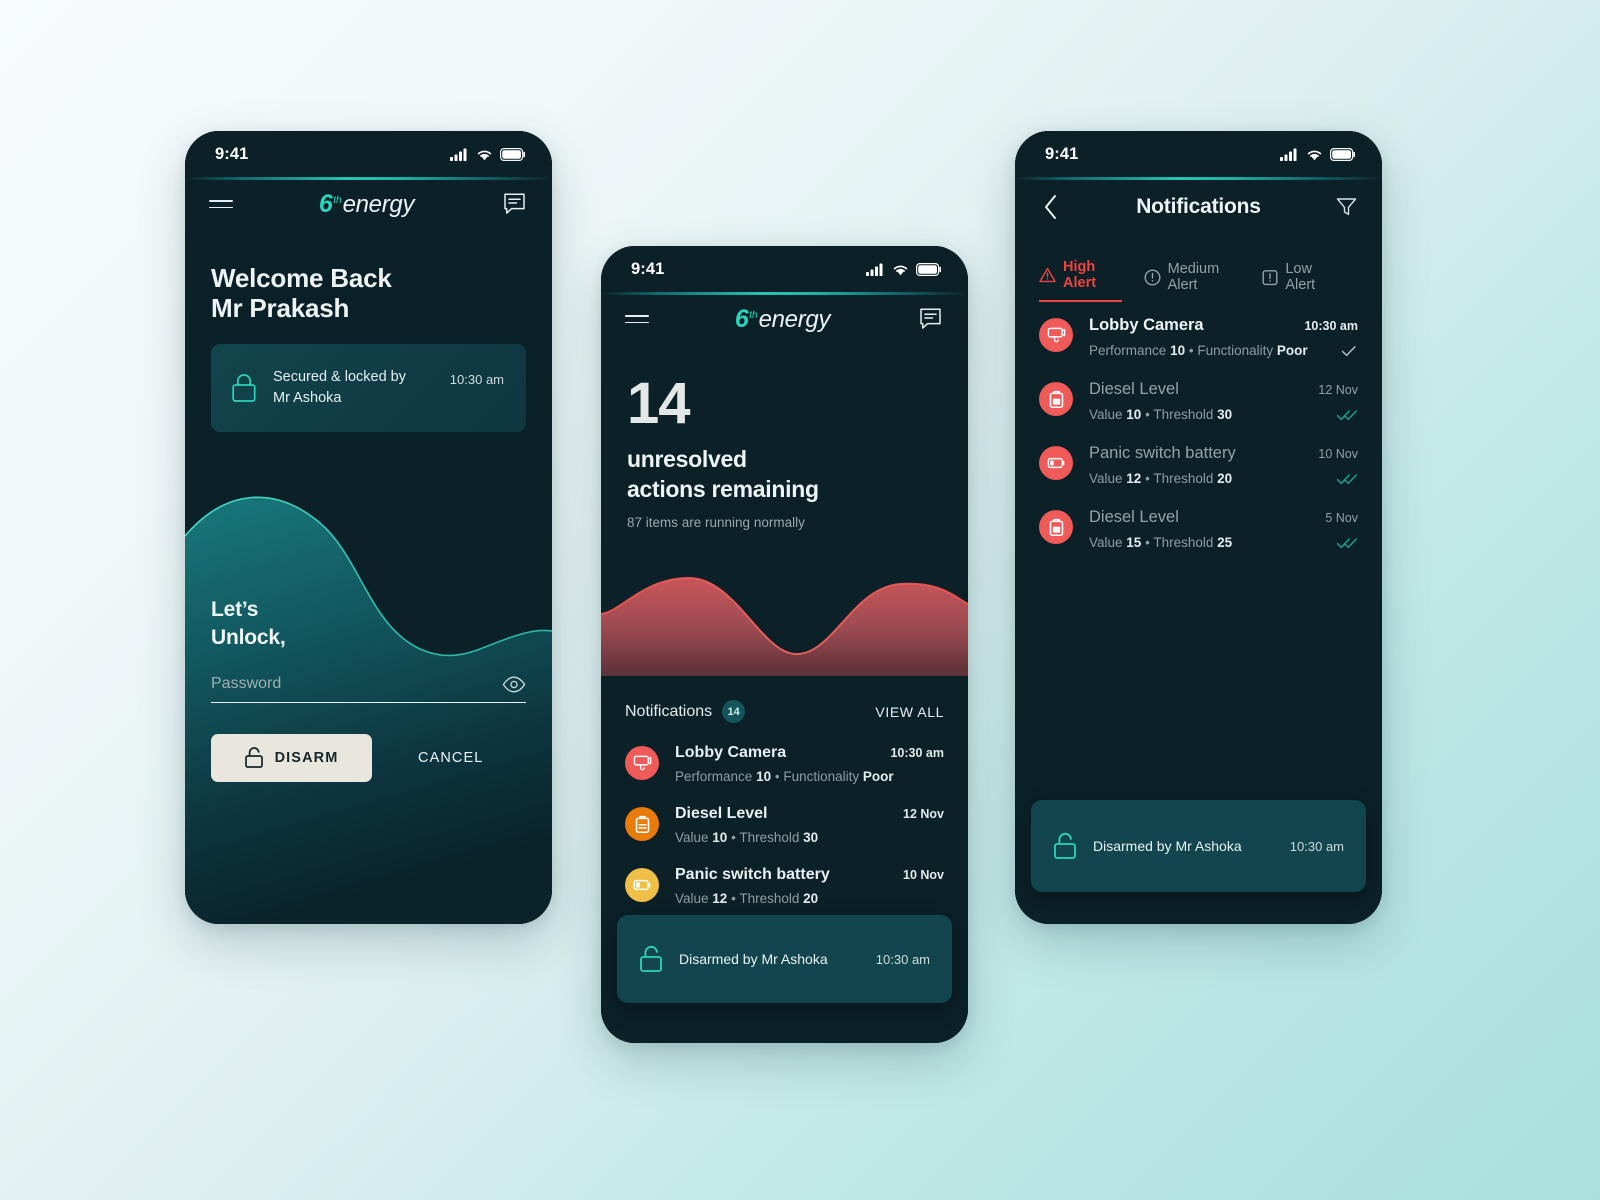  I want to click on table-row-title: Panic switch battery, so click(1162, 453).